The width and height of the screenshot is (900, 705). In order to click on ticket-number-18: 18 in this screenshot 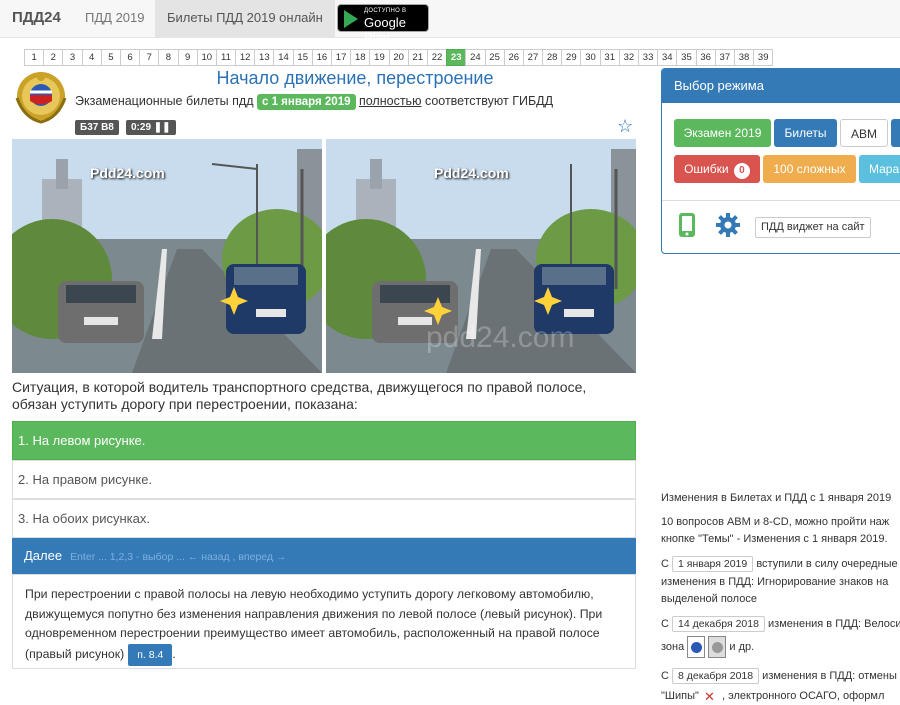, I will do `click(360, 57)`.